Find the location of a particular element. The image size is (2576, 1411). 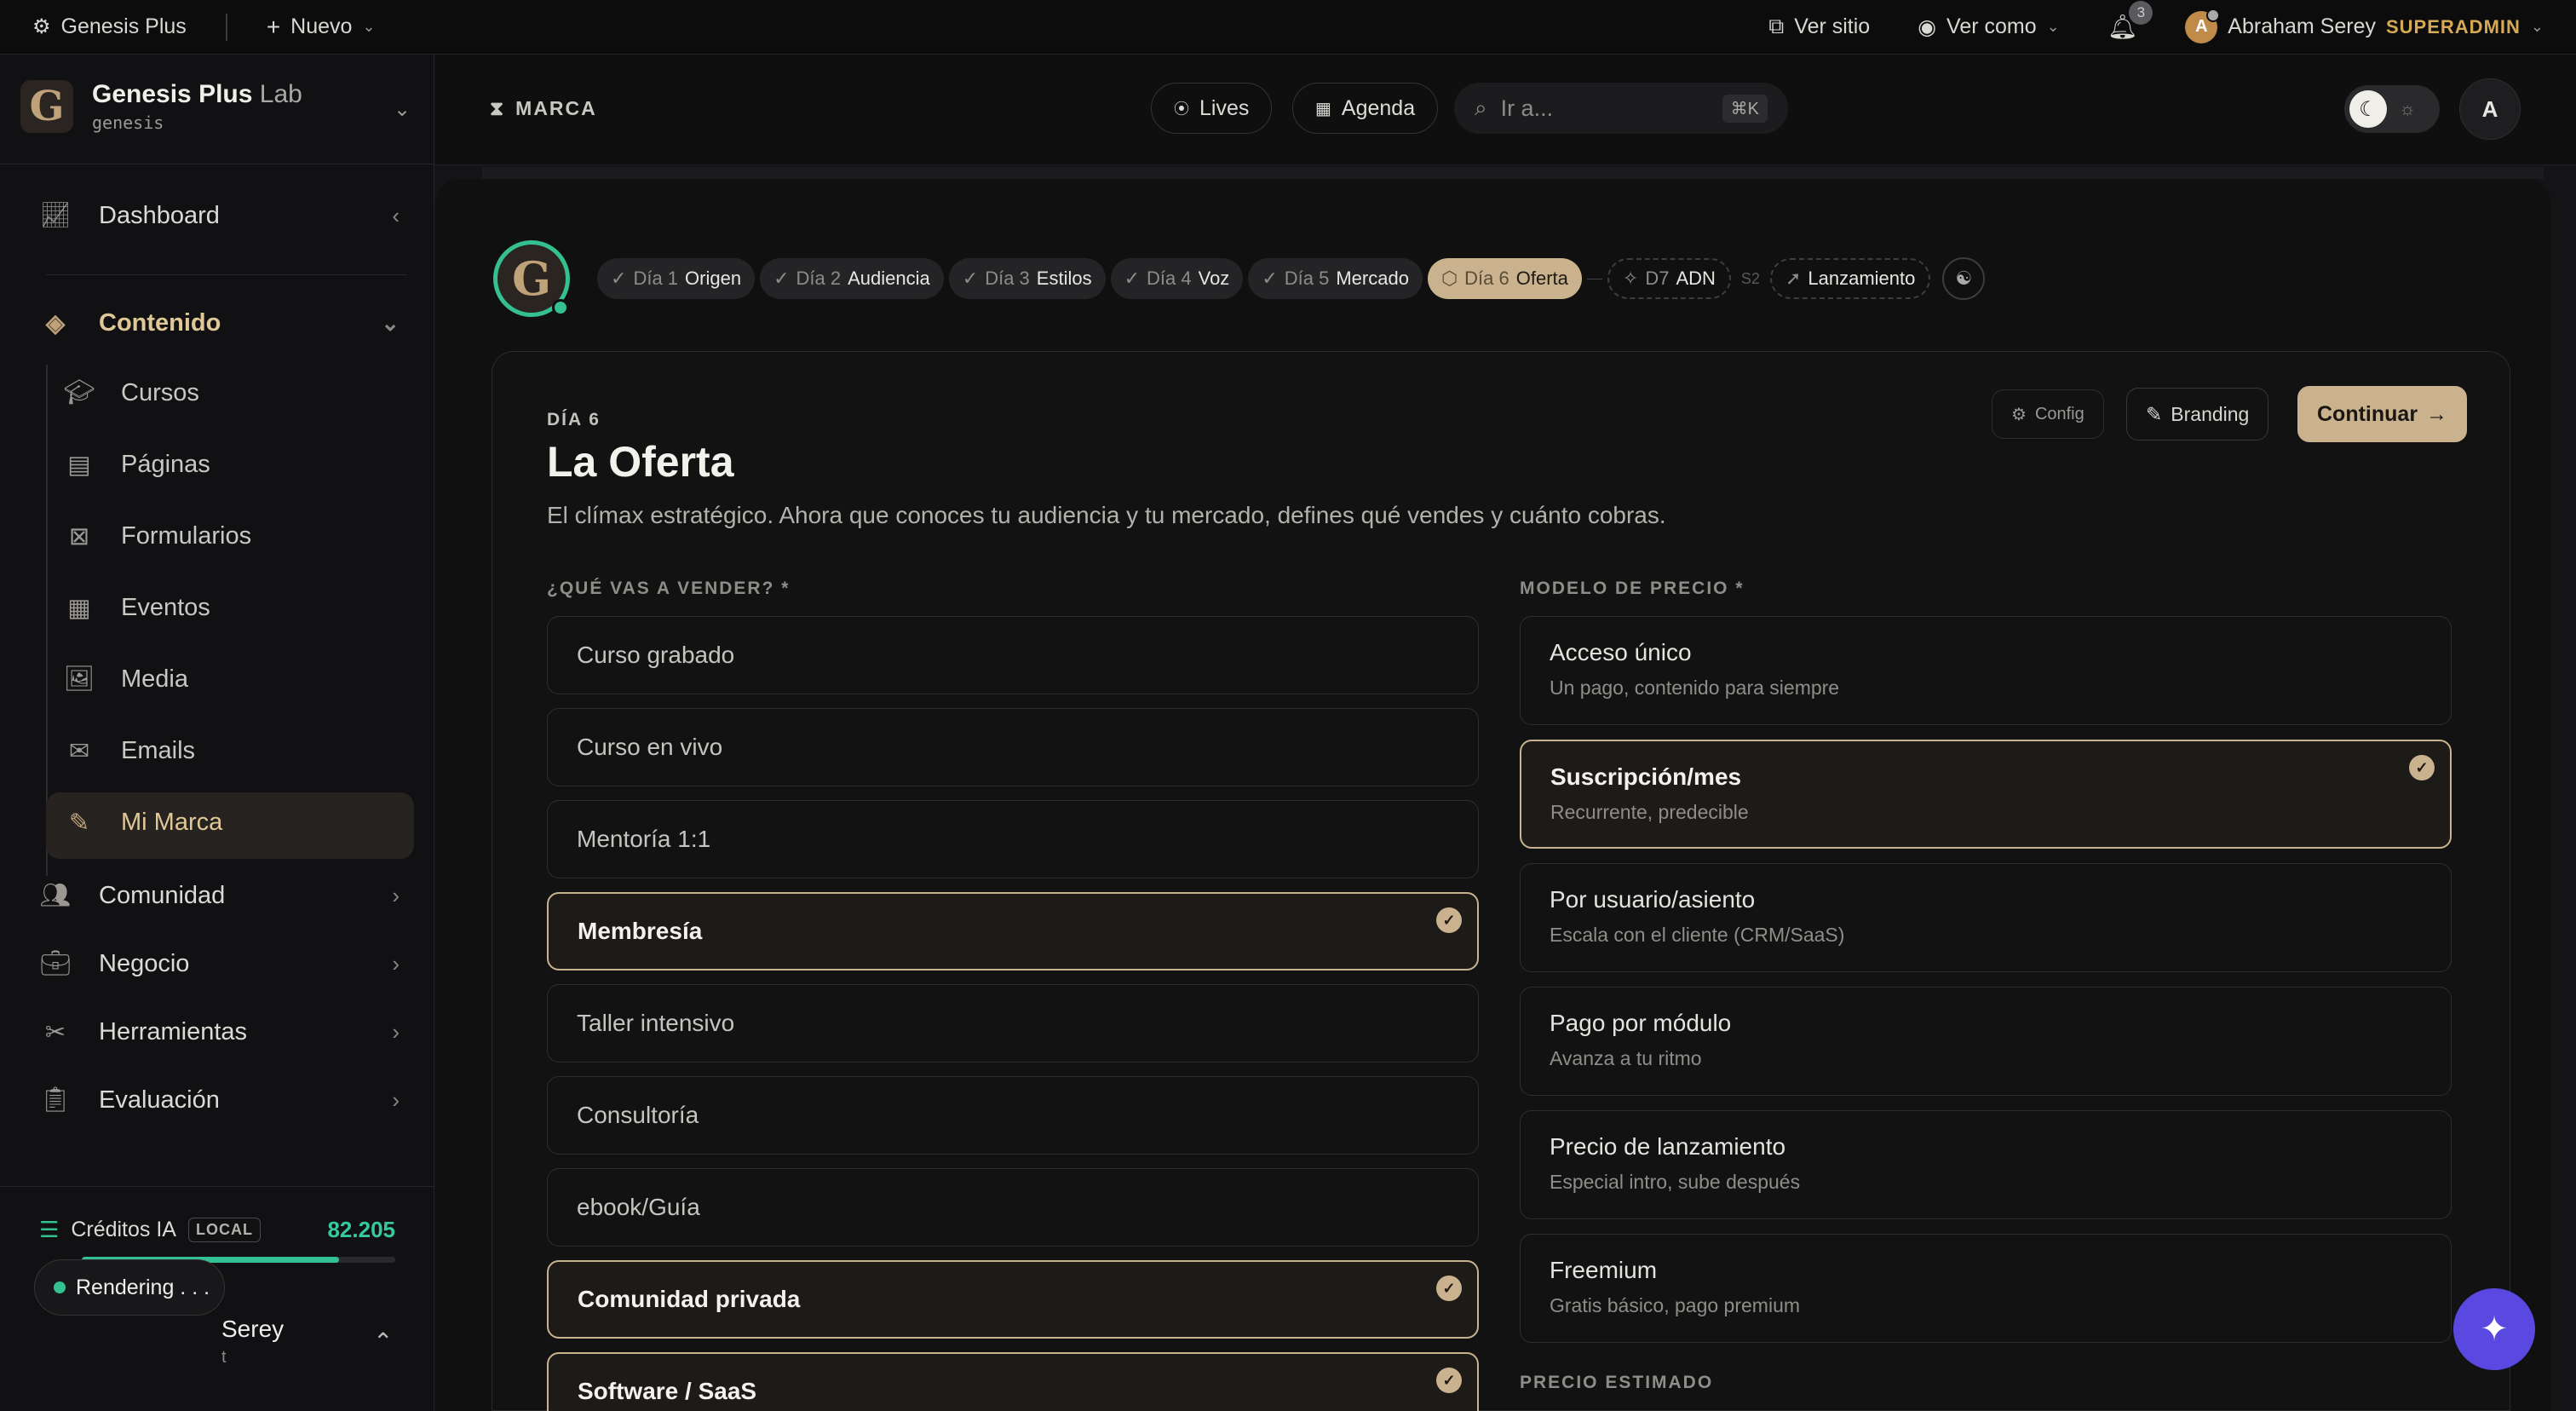

product-option: Membresía ✓ is located at coordinates (1013, 931).